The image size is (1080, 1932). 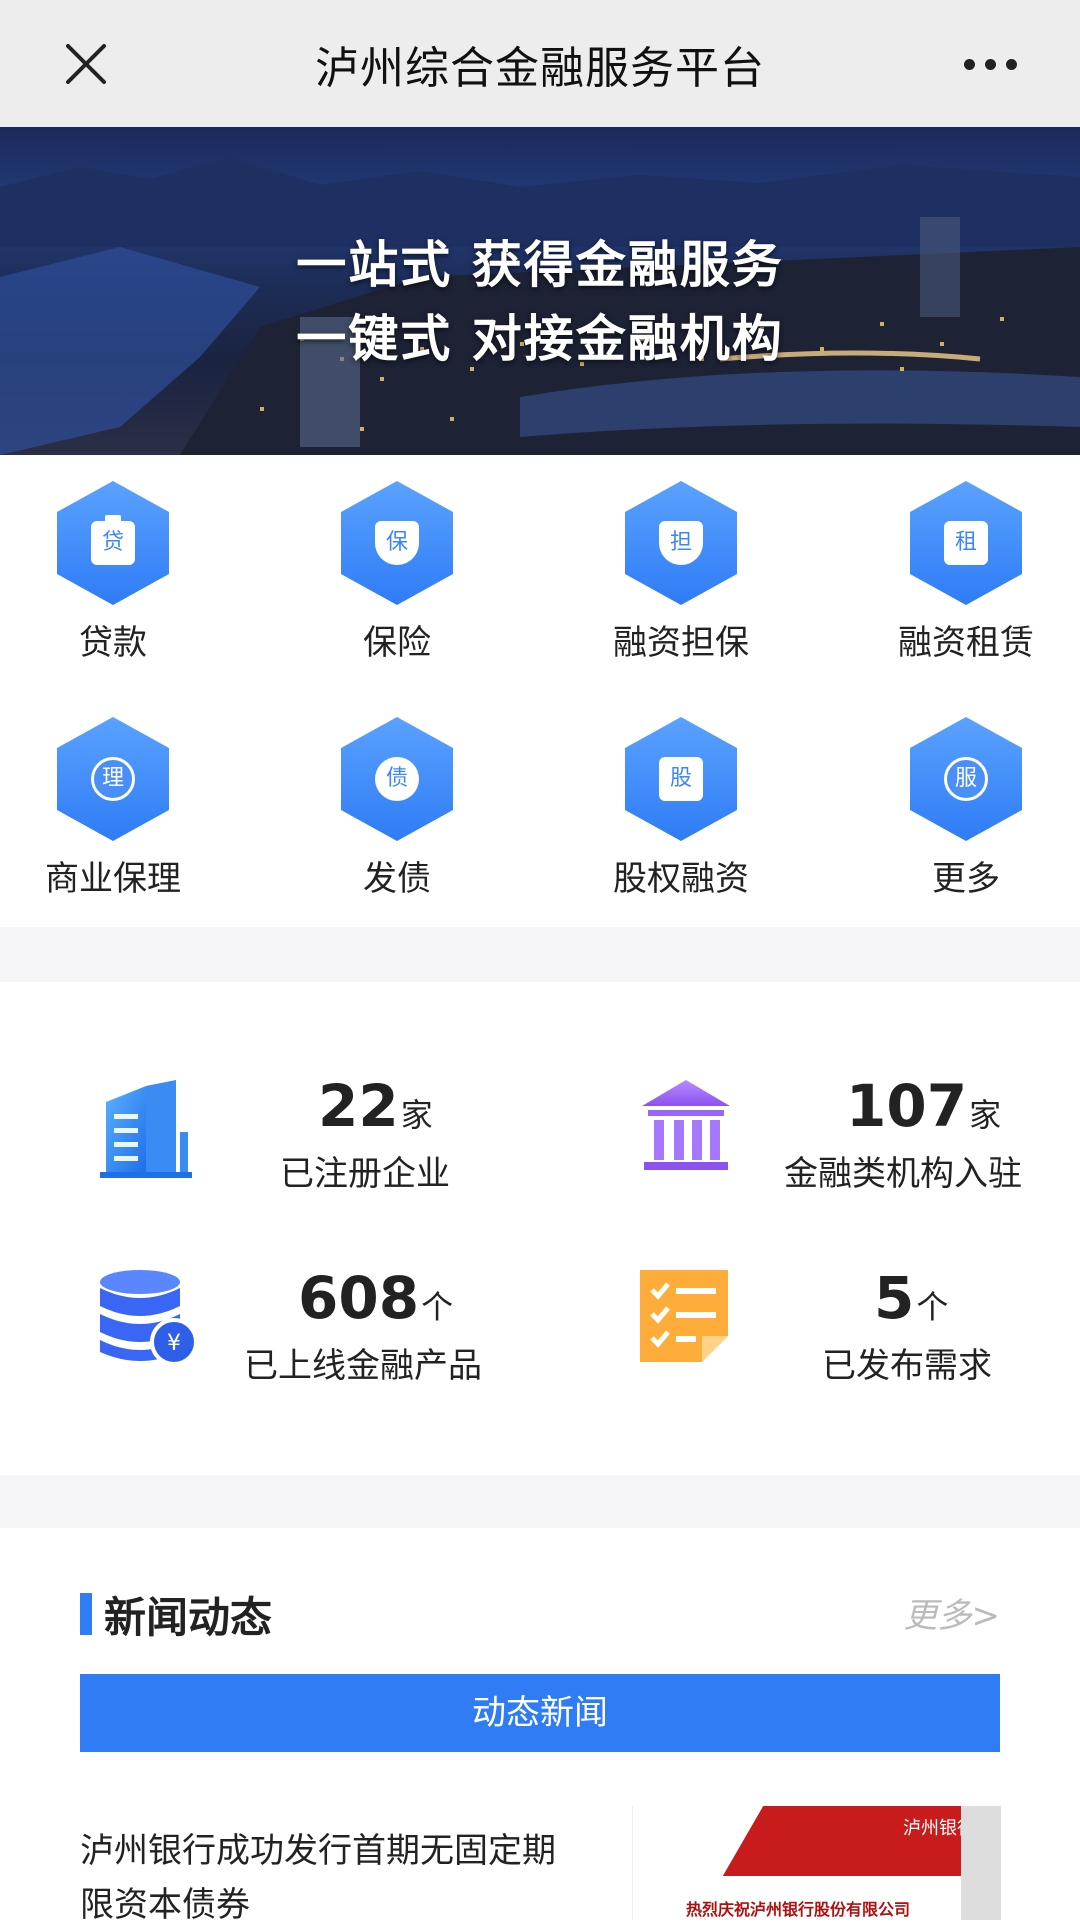 What do you see at coordinates (540, 265) in the screenshot?
I see `banner-slogan-1: 一站式 获得金融服务` at bounding box center [540, 265].